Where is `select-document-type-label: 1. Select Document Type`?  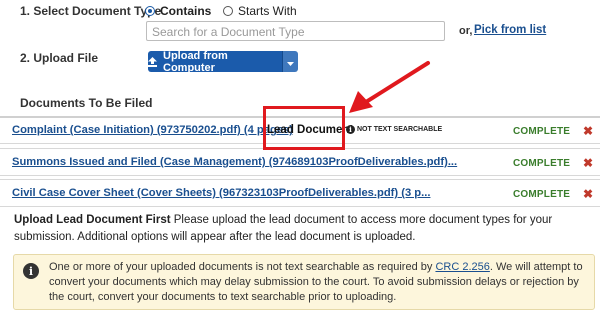 select-document-type-label: 1. Select Document Type is located at coordinates (91, 11).